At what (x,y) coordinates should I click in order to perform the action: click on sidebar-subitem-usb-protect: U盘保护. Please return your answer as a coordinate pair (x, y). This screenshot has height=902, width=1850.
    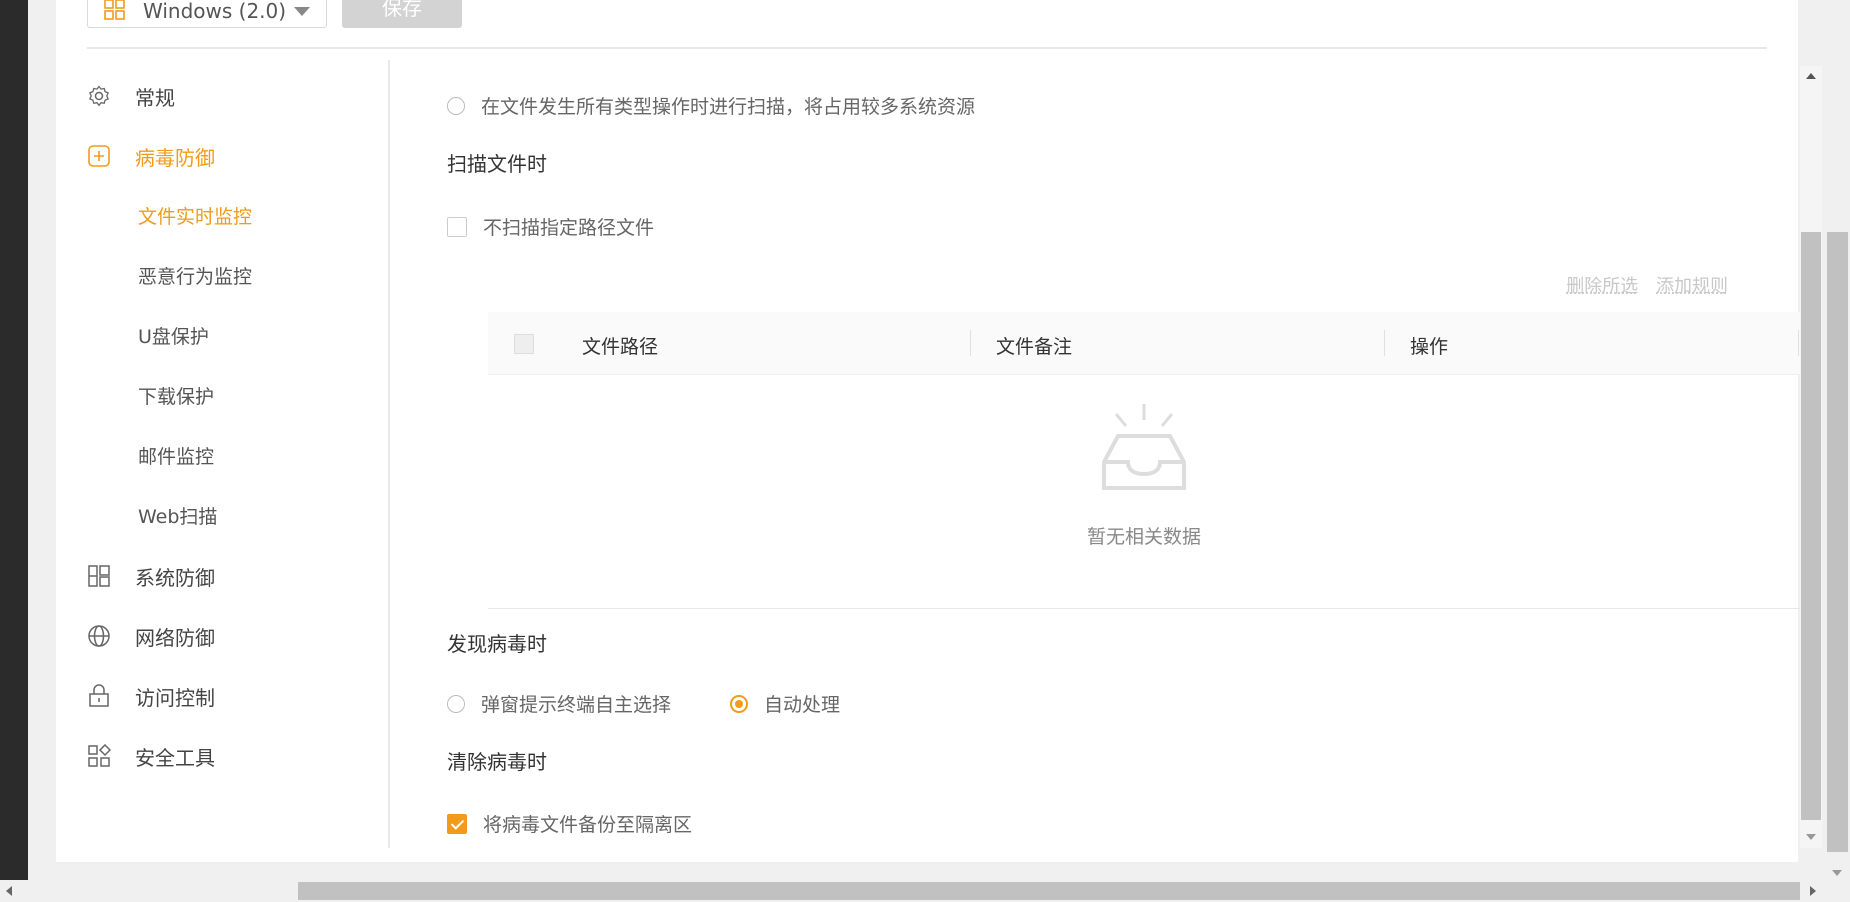
    Looking at the image, I should click on (173, 335).